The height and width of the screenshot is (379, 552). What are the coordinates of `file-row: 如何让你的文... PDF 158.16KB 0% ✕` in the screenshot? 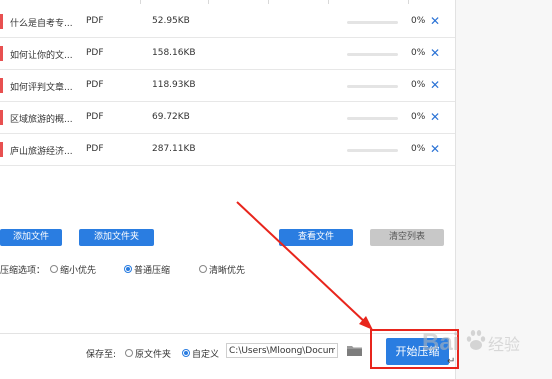 It's located at (227, 54).